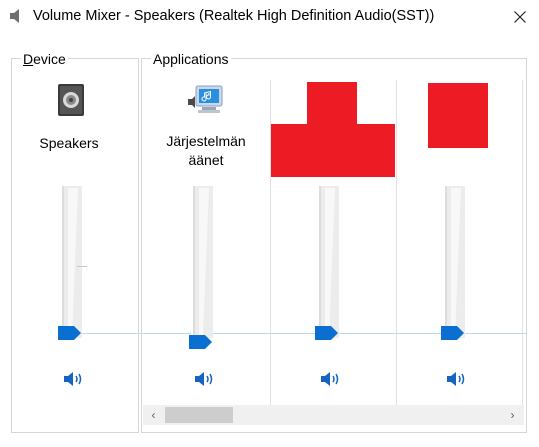 This screenshot has height=447, width=539. What do you see at coordinates (70, 333) in the screenshot?
I see `device-volume-thumb` at bounding box center [70, 333].